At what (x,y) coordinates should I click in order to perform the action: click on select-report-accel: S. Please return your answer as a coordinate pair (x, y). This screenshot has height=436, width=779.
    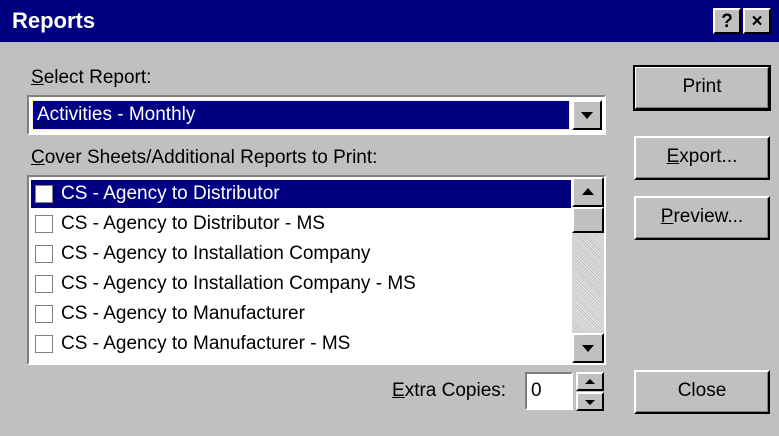
    Looking at the image, I should click on (37, 77).